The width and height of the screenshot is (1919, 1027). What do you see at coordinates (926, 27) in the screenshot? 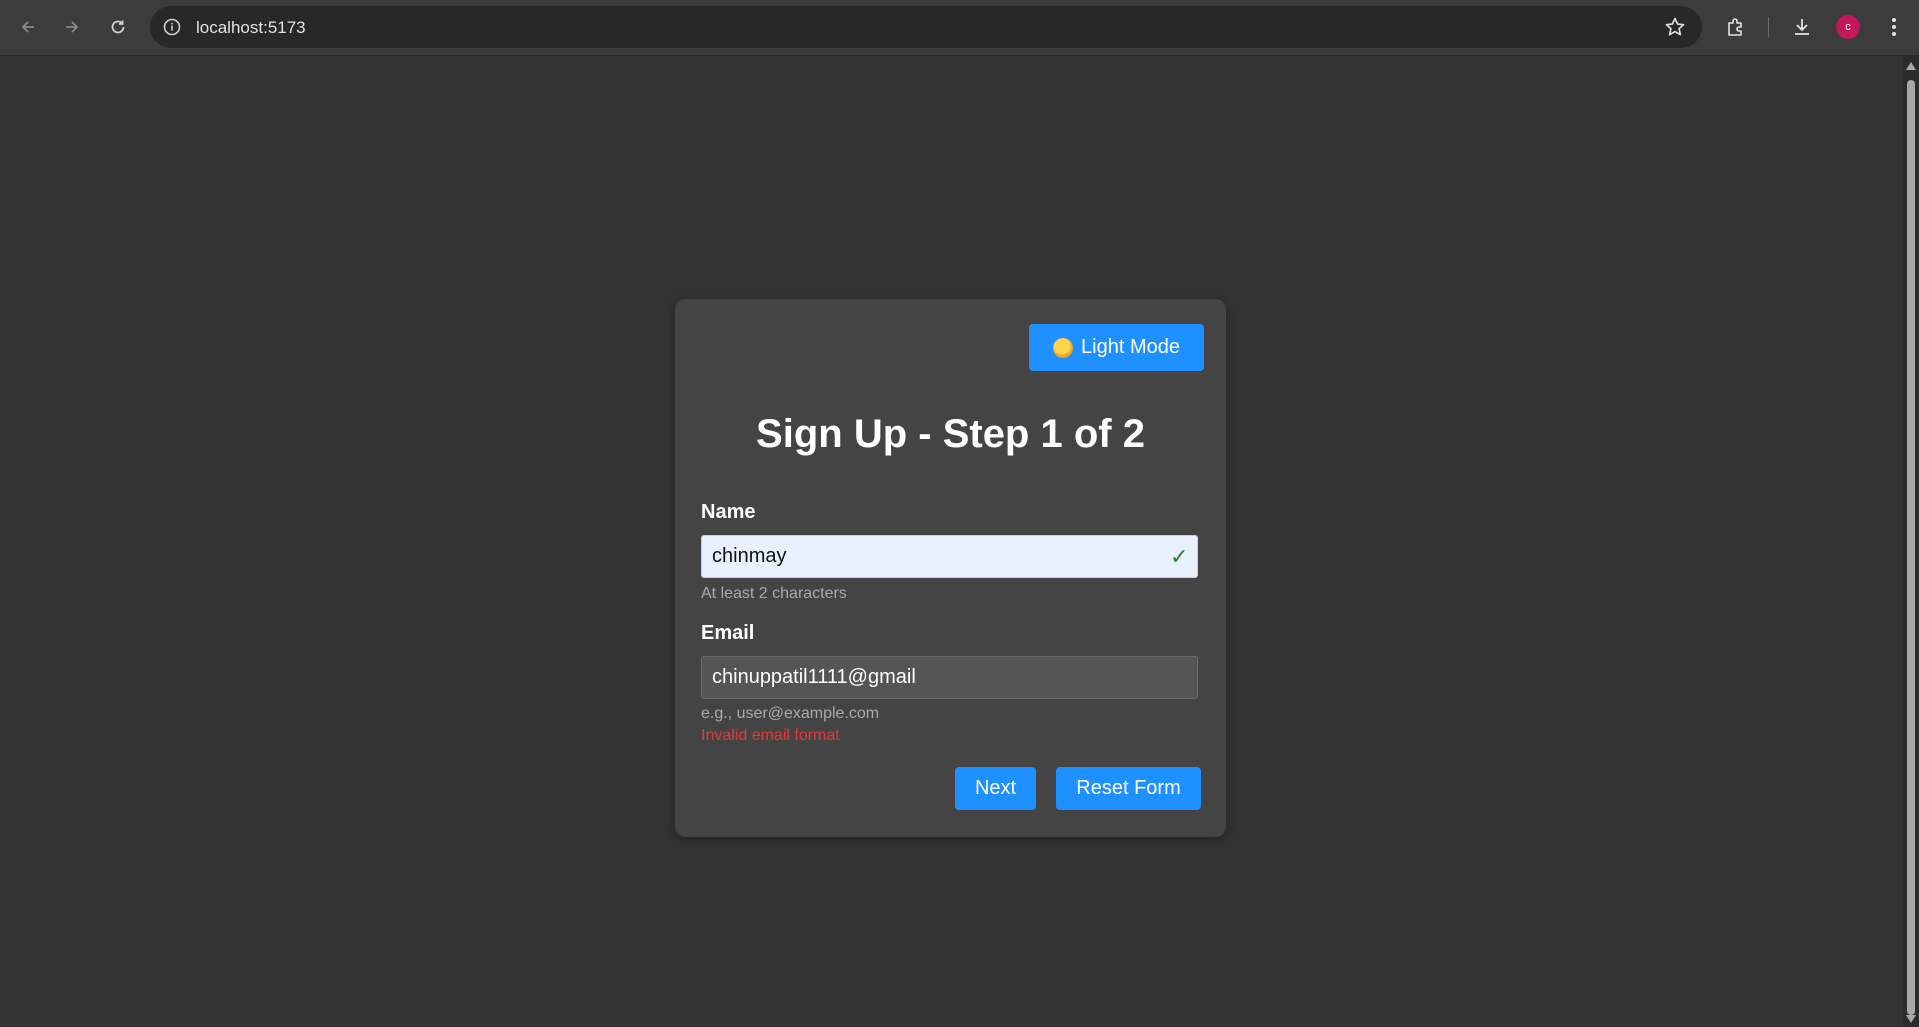
I see `address-bar: localhost:5173` at bounding box center [926, 27].